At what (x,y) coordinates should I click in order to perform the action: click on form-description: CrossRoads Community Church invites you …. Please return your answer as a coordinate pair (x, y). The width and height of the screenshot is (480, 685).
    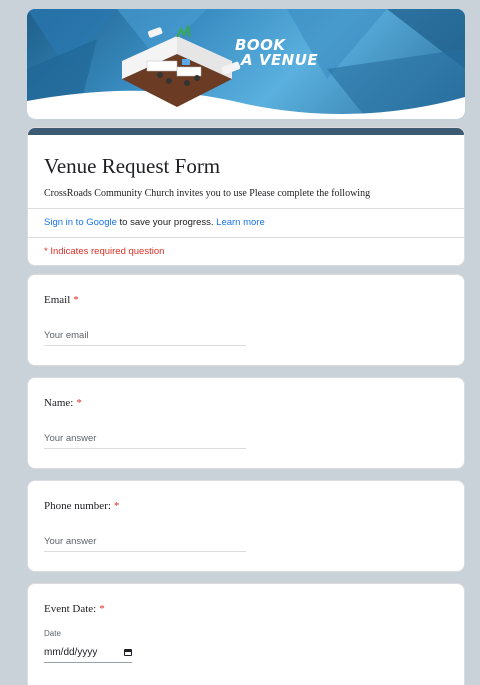
    Looking at the image, I should click on (207, 193).